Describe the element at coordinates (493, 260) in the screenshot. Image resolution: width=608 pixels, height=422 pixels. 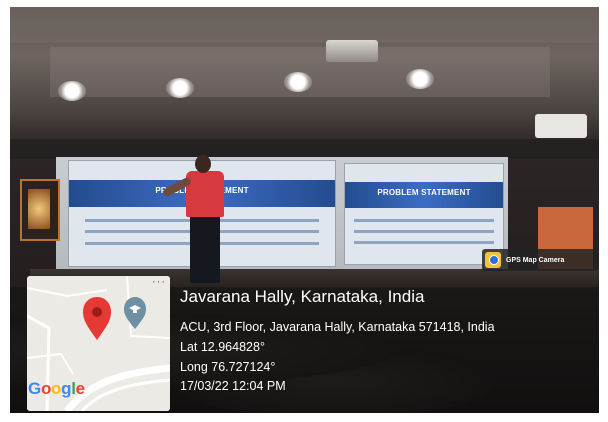
I see `gps-map-camera-app-icon` at that location.